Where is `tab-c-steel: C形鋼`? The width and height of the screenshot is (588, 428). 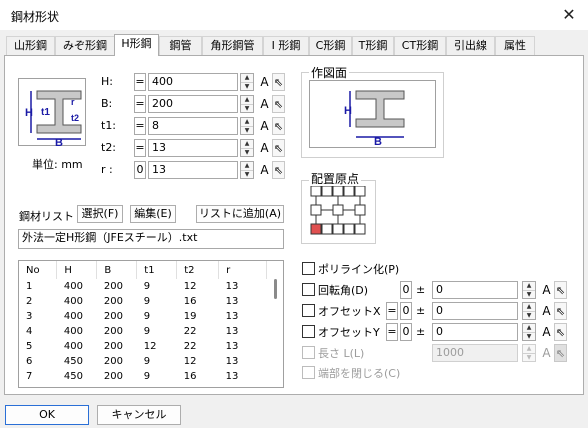 tab-c-steel: C形鋼 is located at coordinates (330, 45).